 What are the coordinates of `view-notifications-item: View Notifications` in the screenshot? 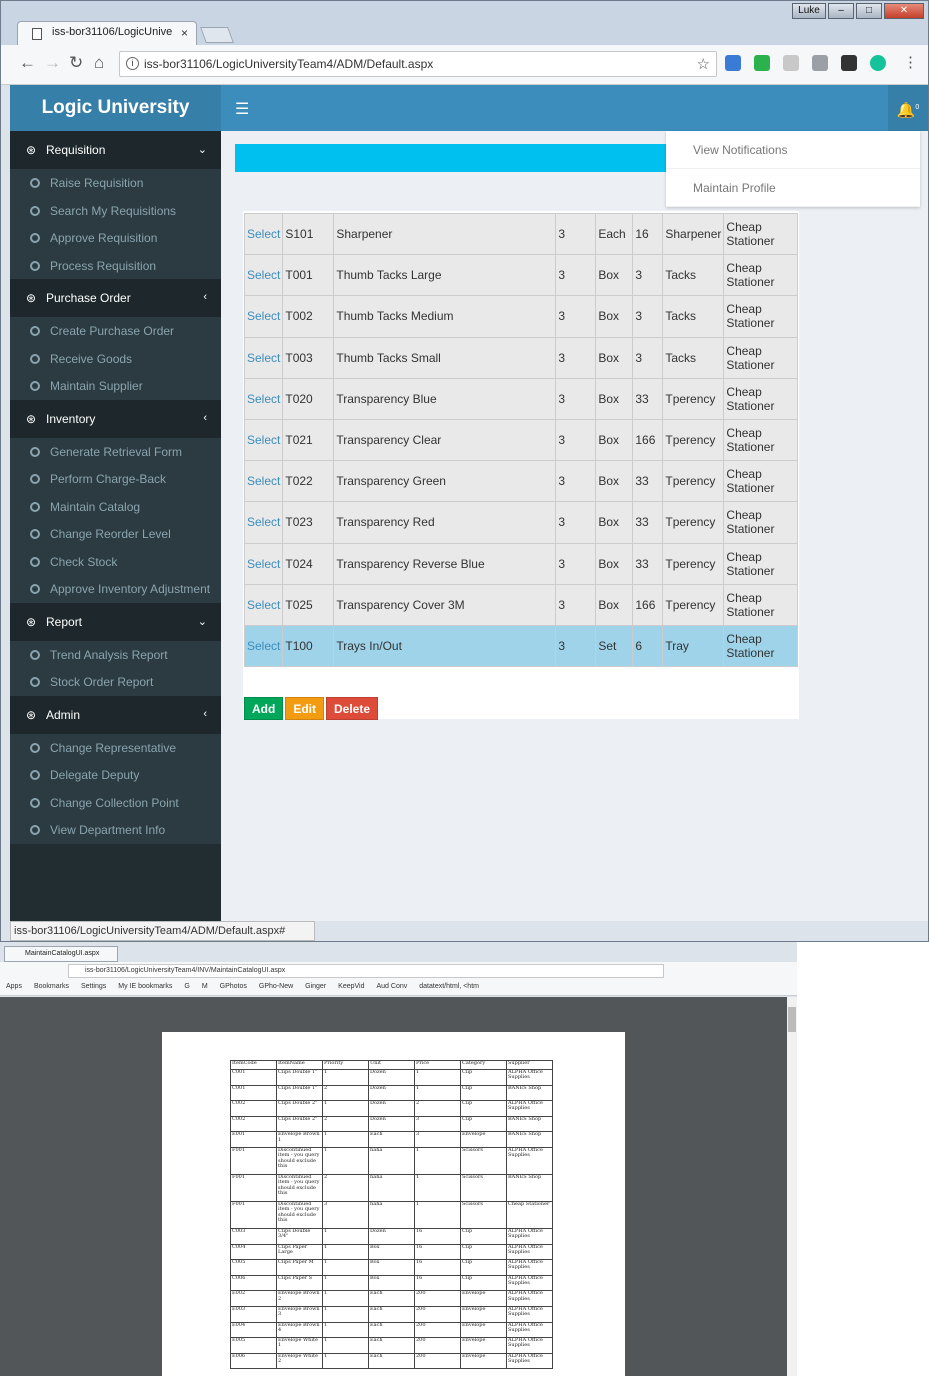 It's located at (793, 150).